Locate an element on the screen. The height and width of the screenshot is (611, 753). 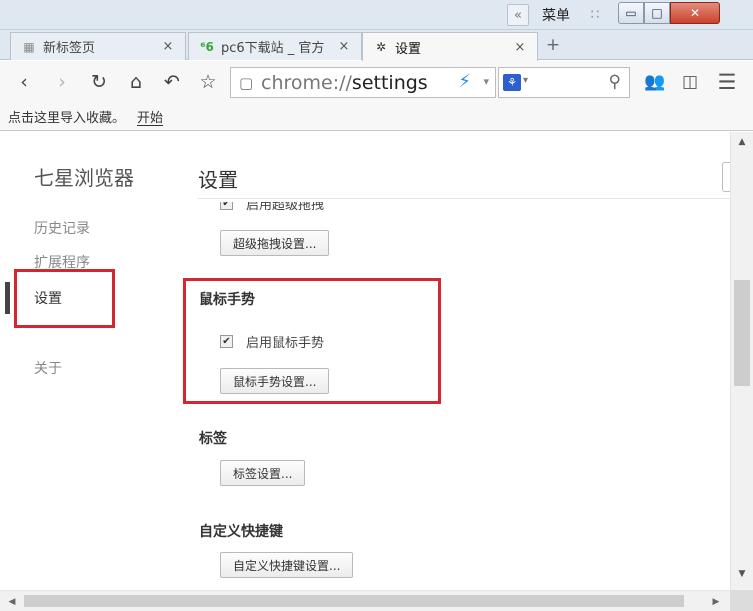
tab-label: pc6下载站 _ 官方 is located at coordinates (273, 48).